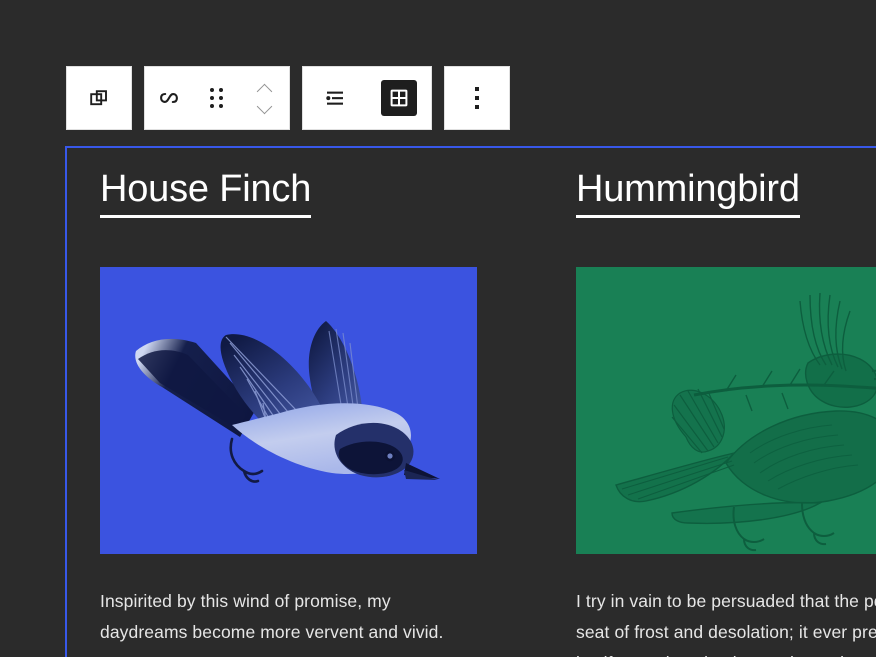 The image size is (876, 657). I want to click on toolbar-group-more, so click(477, 98).